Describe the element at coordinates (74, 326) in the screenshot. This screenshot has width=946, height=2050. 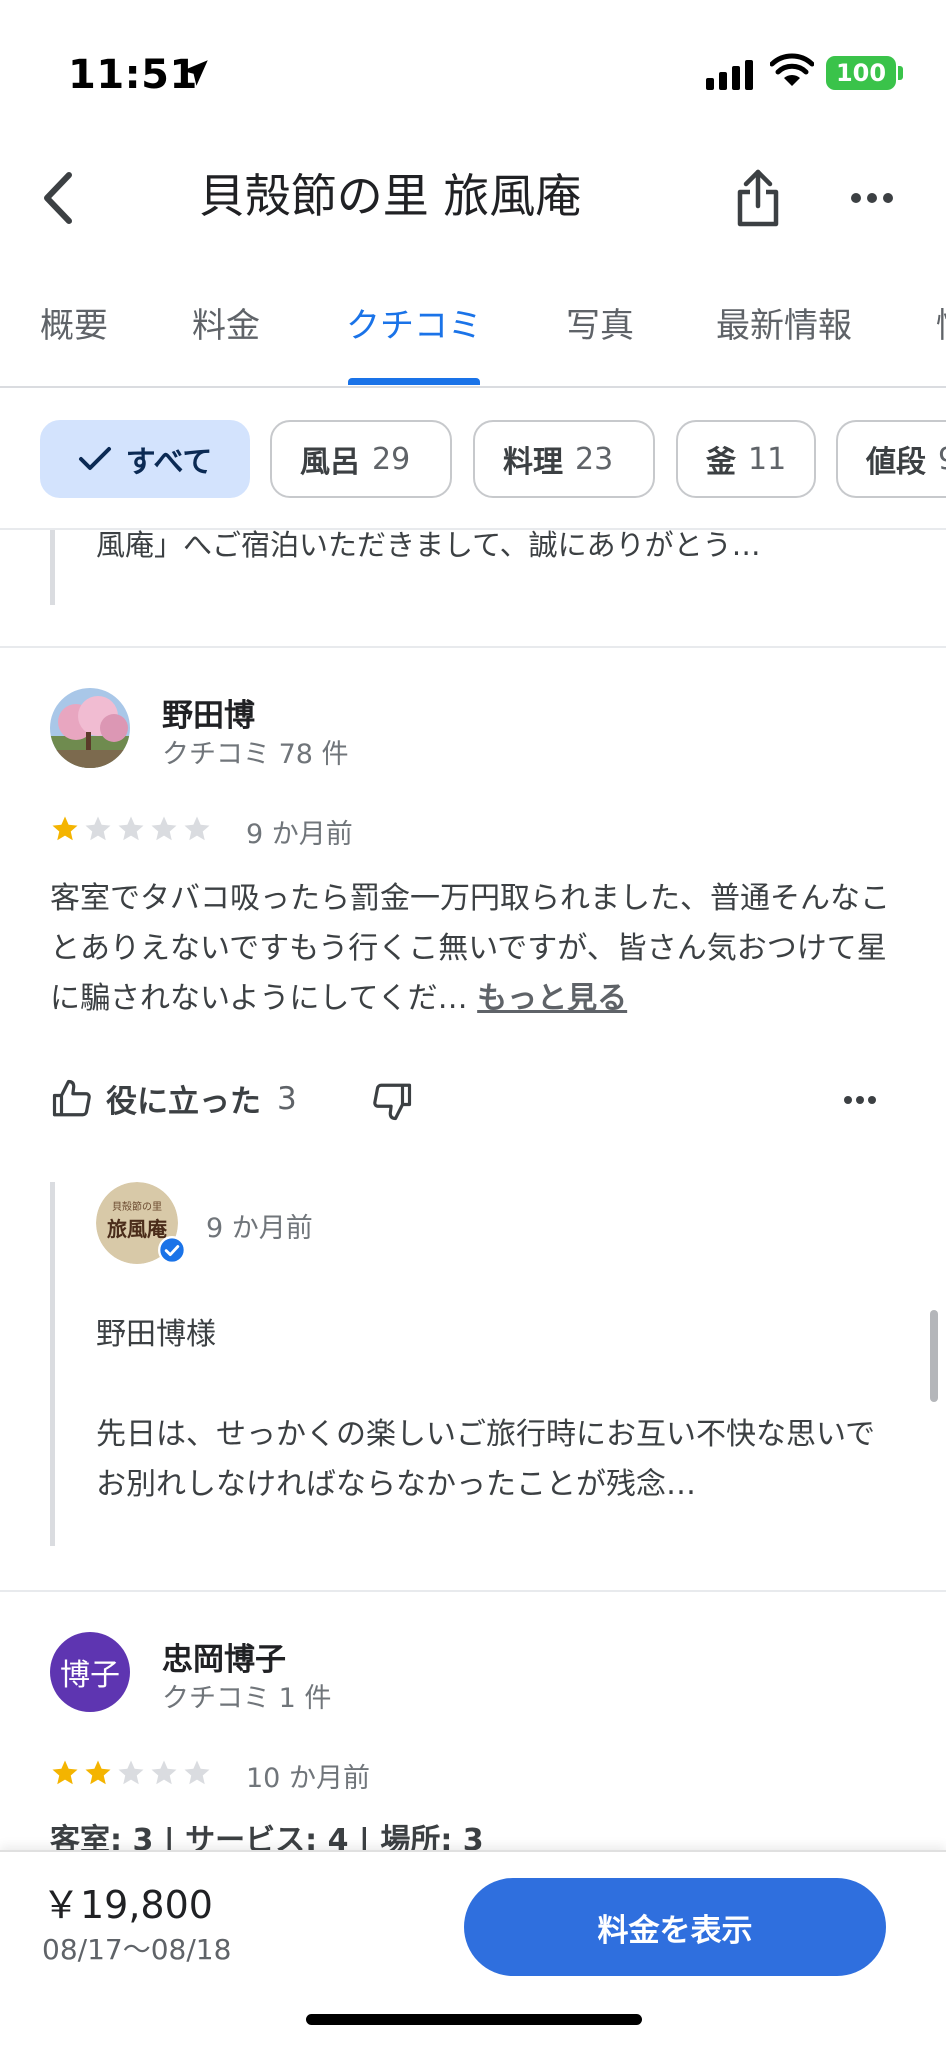
I see `tab-overview: 概要` at that location.